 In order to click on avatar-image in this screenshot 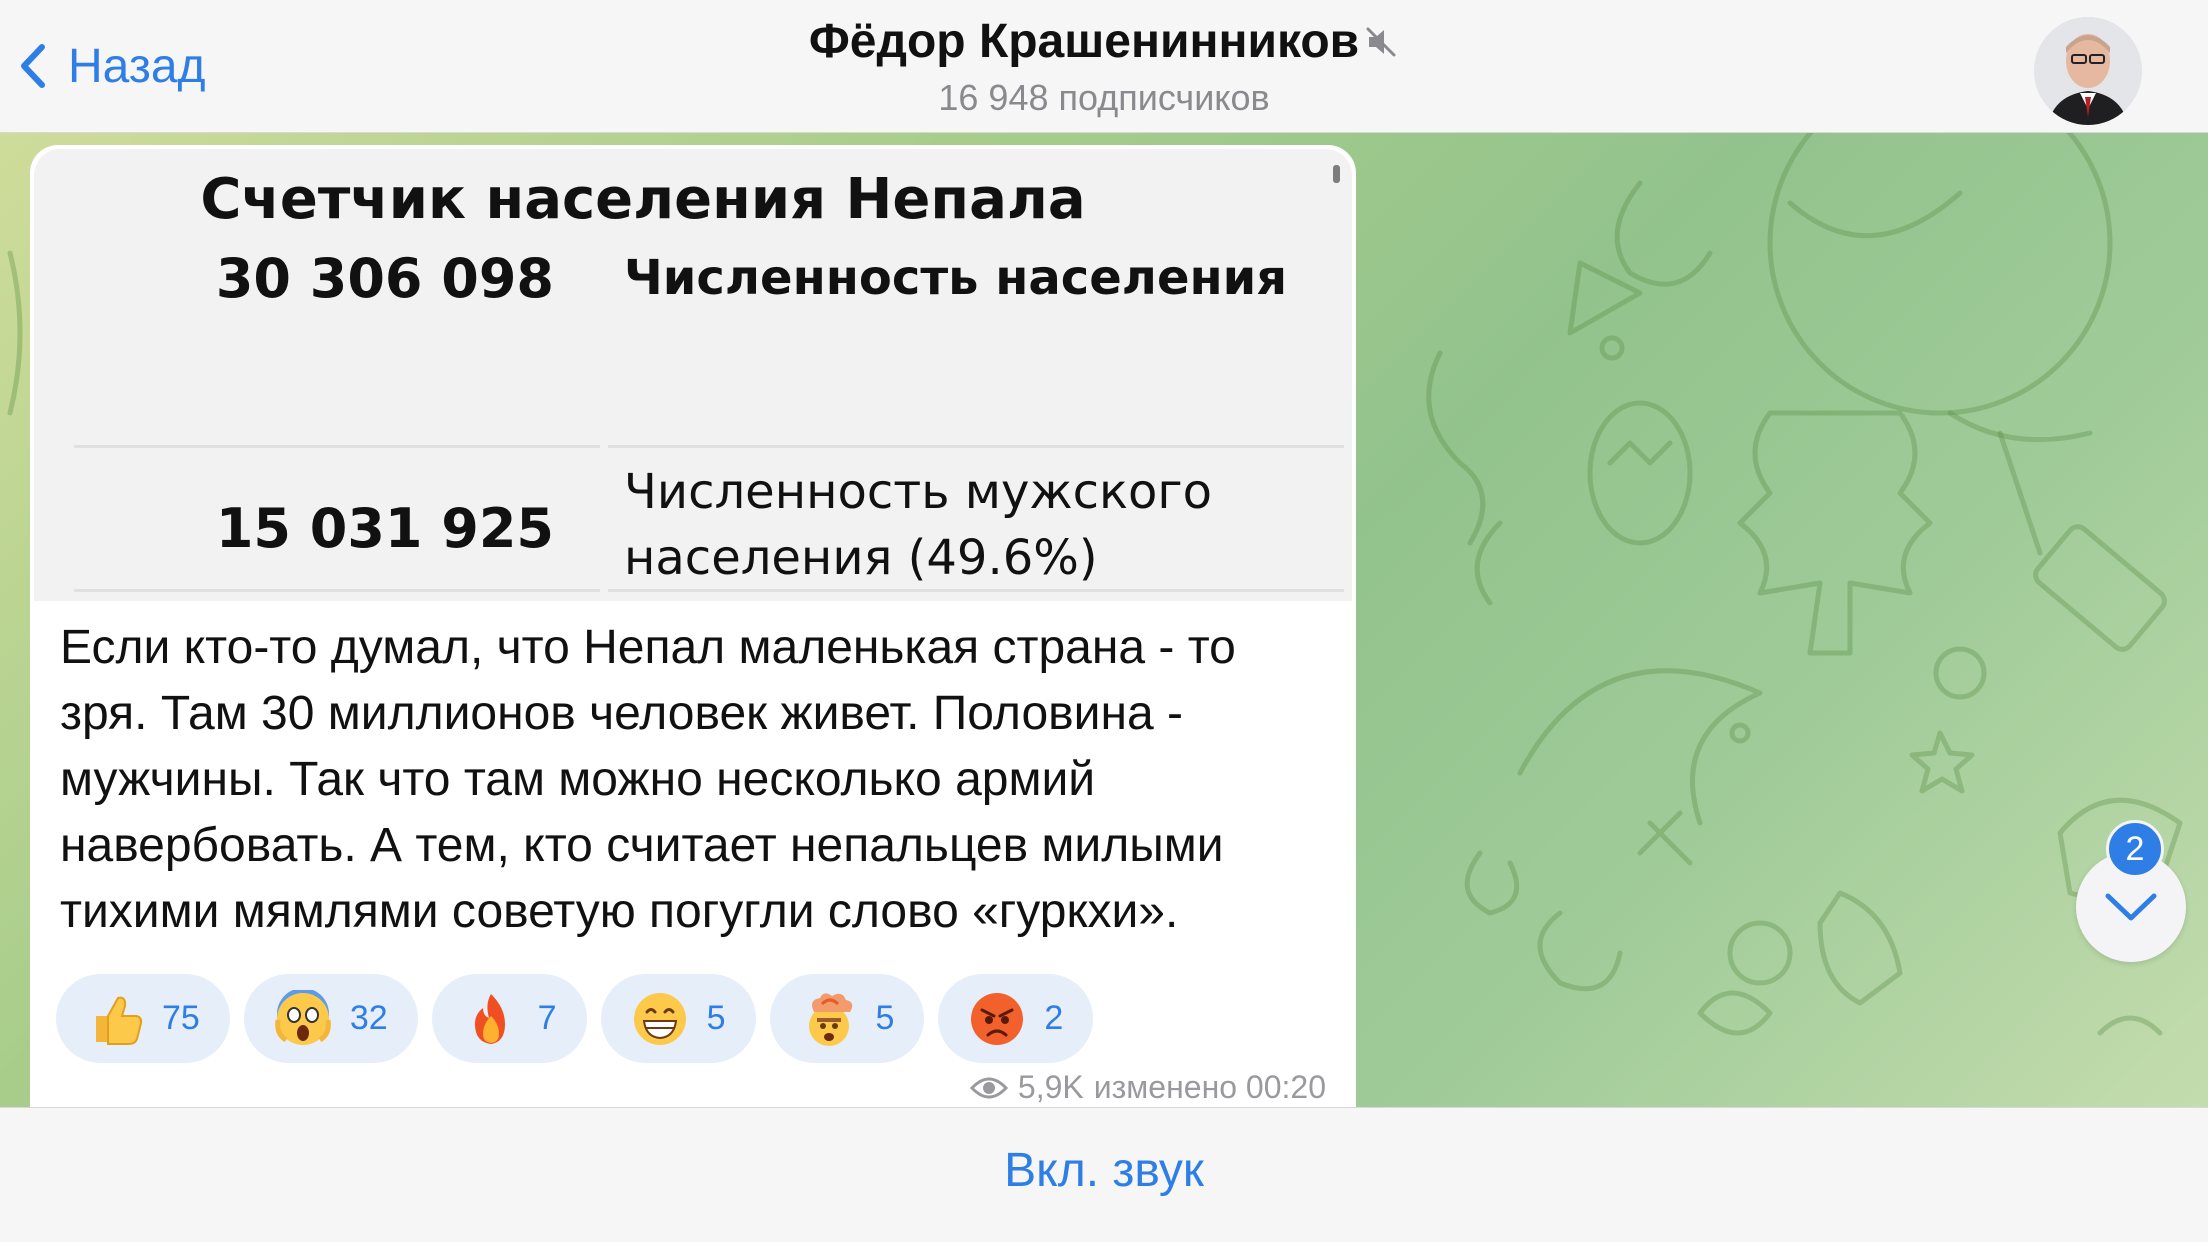, I will do `click(2088, 71)`.